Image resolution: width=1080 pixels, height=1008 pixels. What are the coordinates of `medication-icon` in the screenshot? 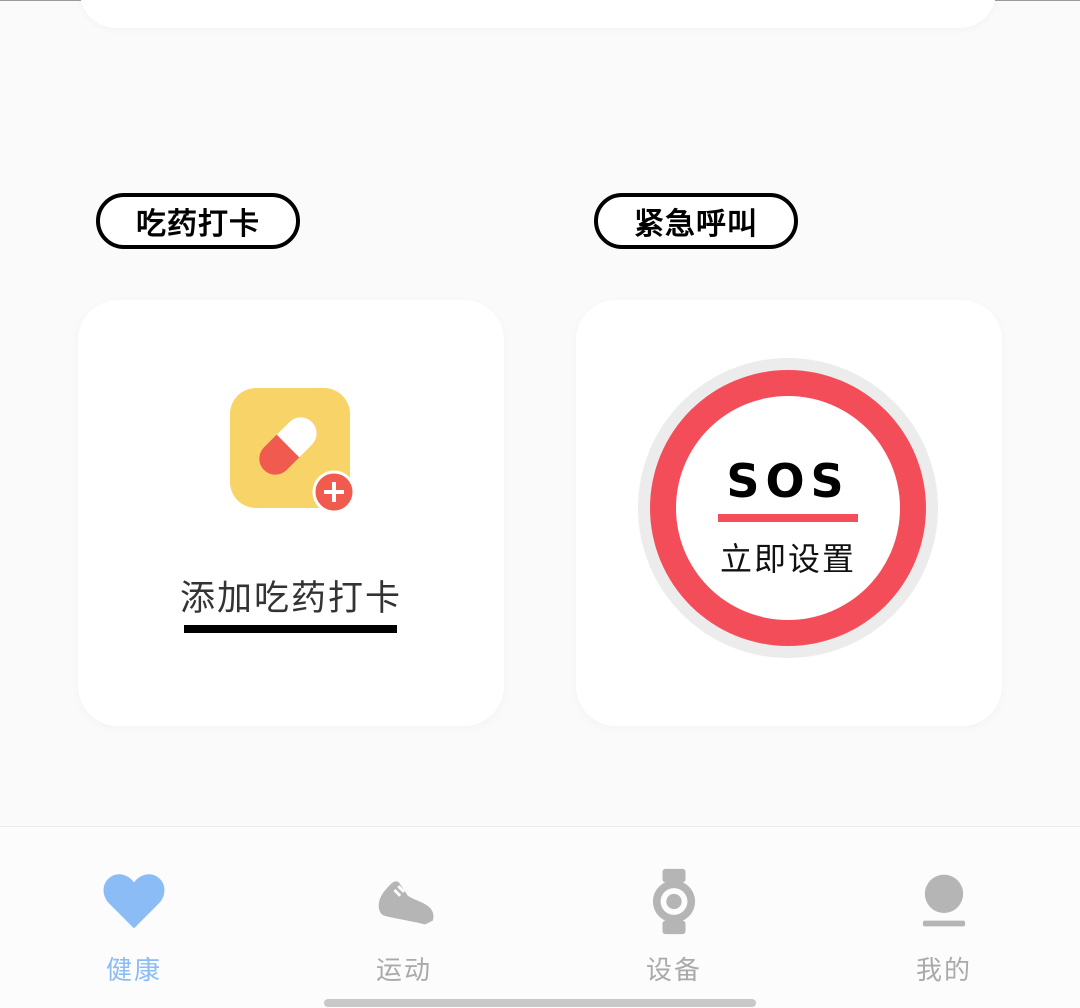 It's located at (293, 451).